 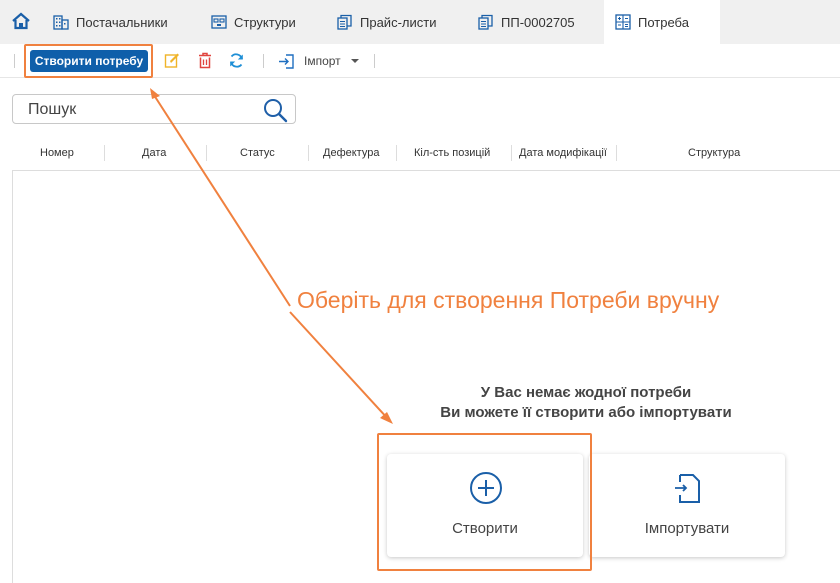 I want to click on empty-state-subtitle: Ви можете її створити або імпортувати, so click(x=586, y=412).